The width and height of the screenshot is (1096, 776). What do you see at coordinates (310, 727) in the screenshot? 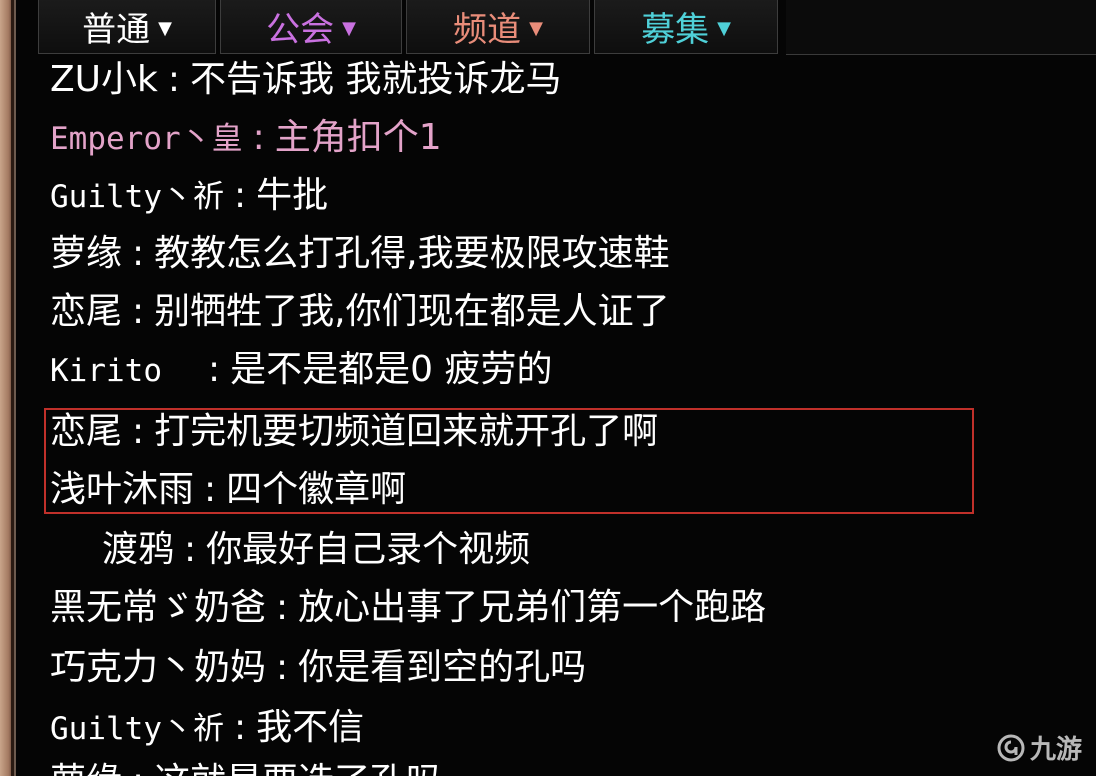
I see `message-text: 我不信` at bounding box center [310, 727].